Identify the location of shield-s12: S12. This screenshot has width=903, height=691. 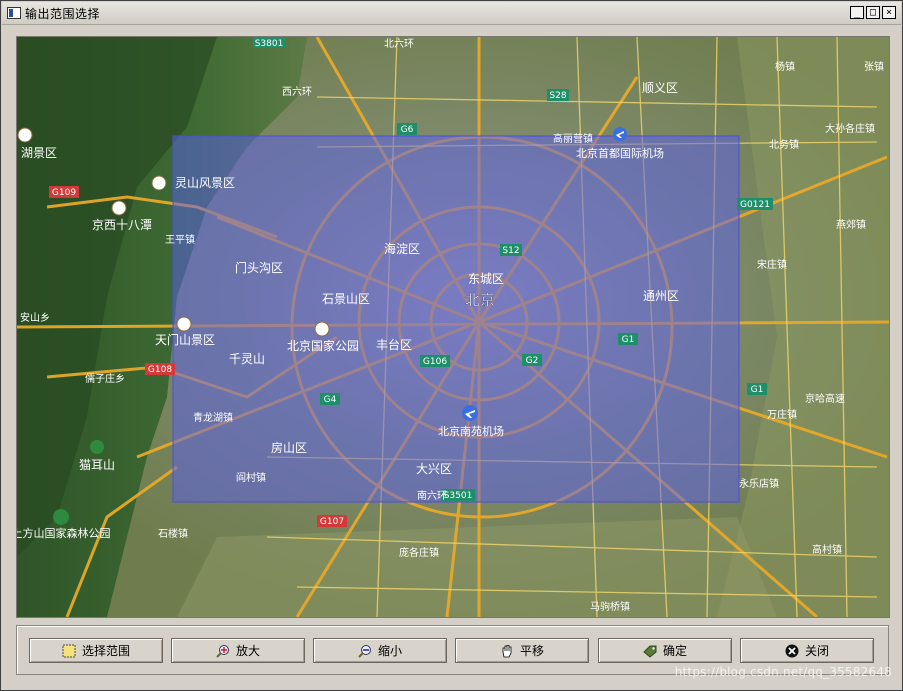
(510, 251).